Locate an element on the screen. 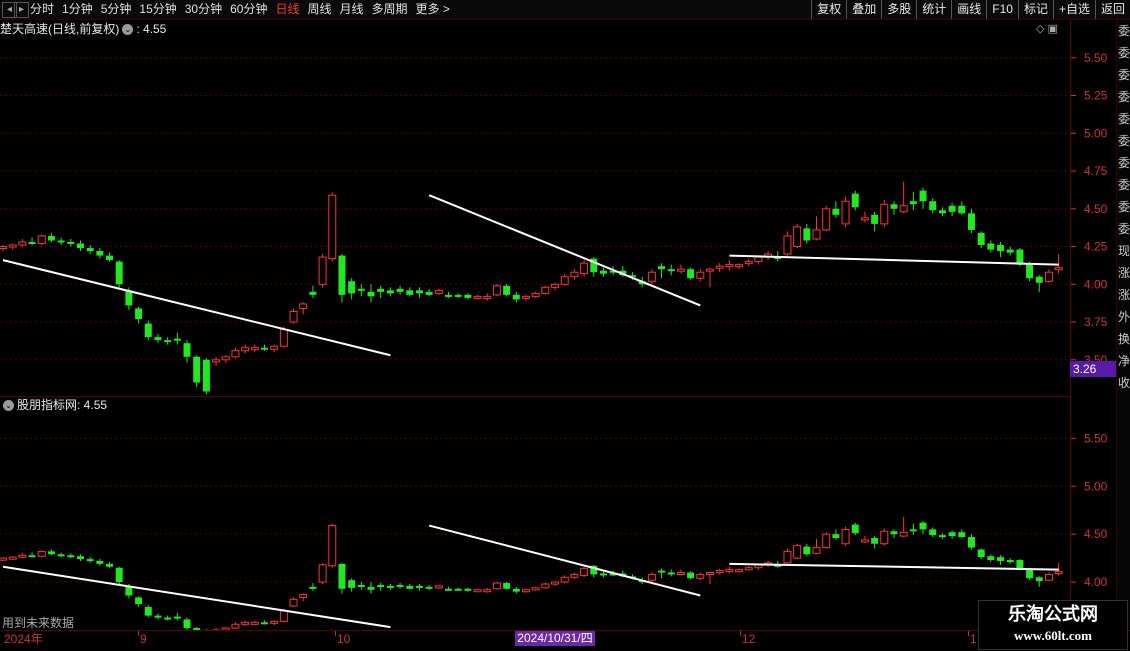 The image size is (1130, 651). side-quote-panel: 委委委委委委委委委委现涨涨外换净收 is located at coordinates (1123, 325).